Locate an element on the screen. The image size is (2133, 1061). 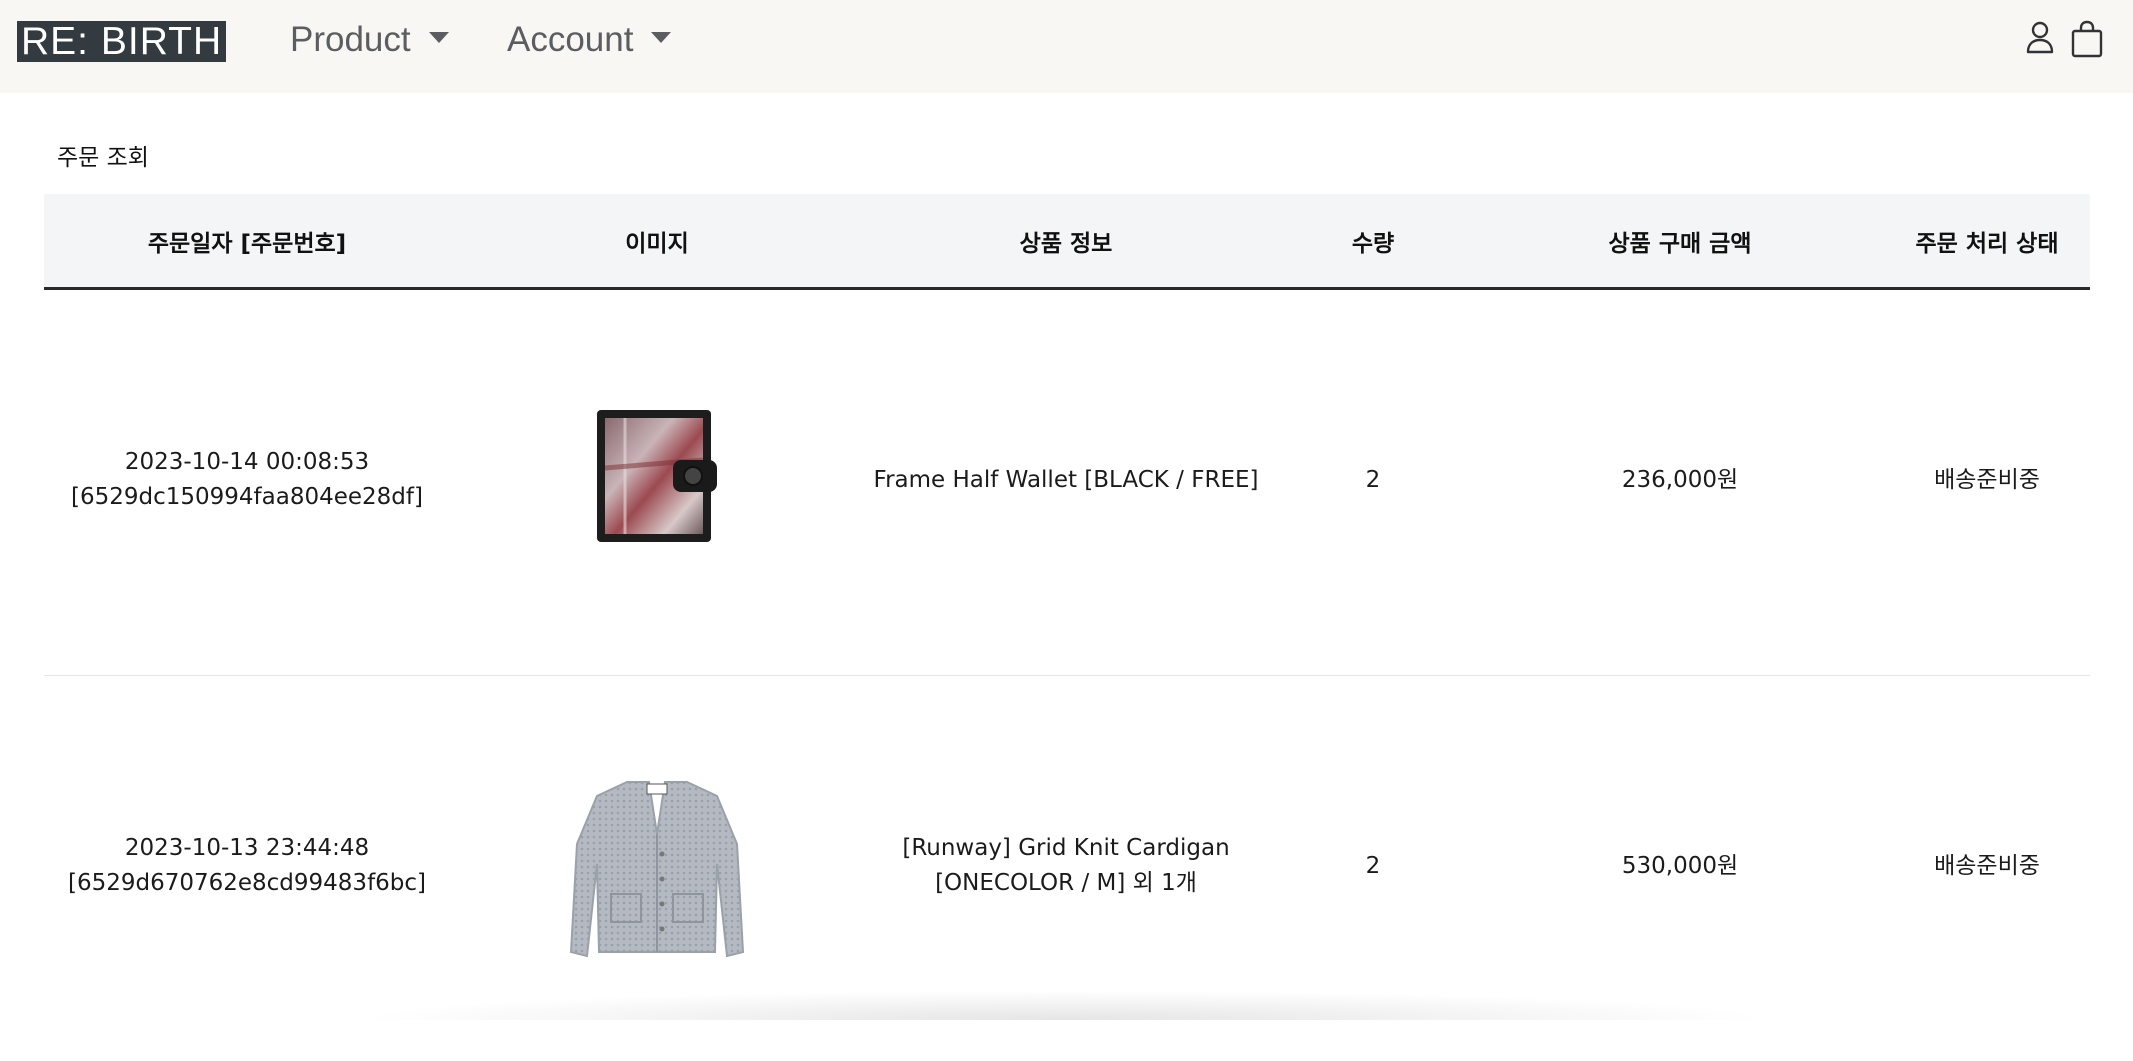
bottom-shadow-divider is located at coordinates (1065, 1005).